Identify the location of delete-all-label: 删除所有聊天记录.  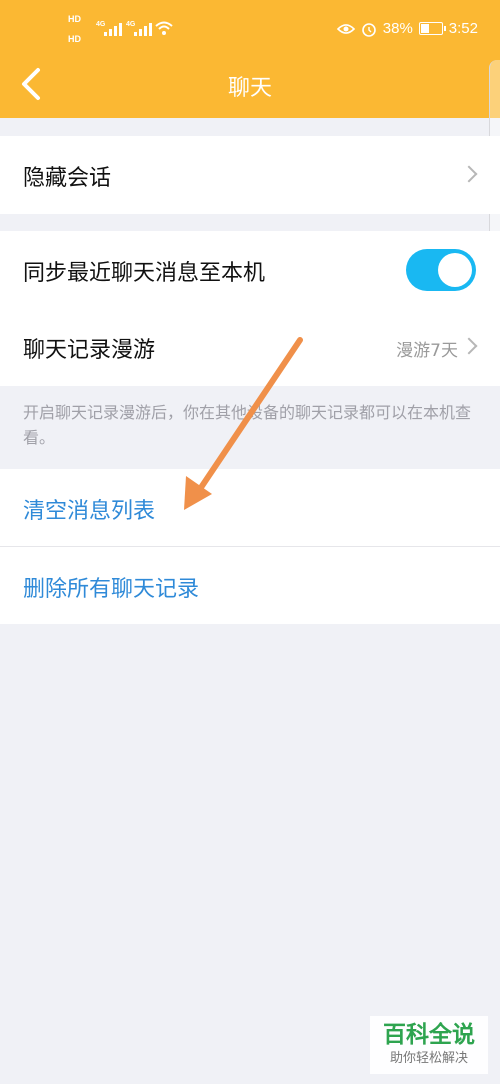
(111, 589).